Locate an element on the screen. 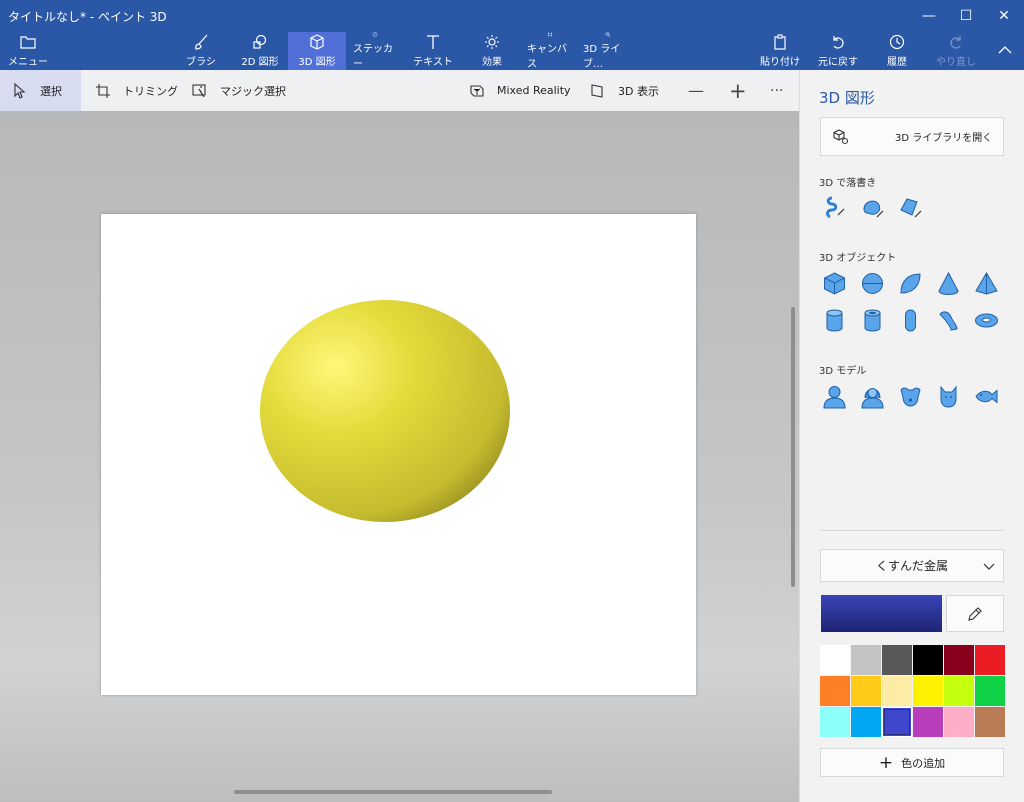 The width and height of the screenshot is (1024, 802). zoom-out-button: — is located at coordinates (696, 90).